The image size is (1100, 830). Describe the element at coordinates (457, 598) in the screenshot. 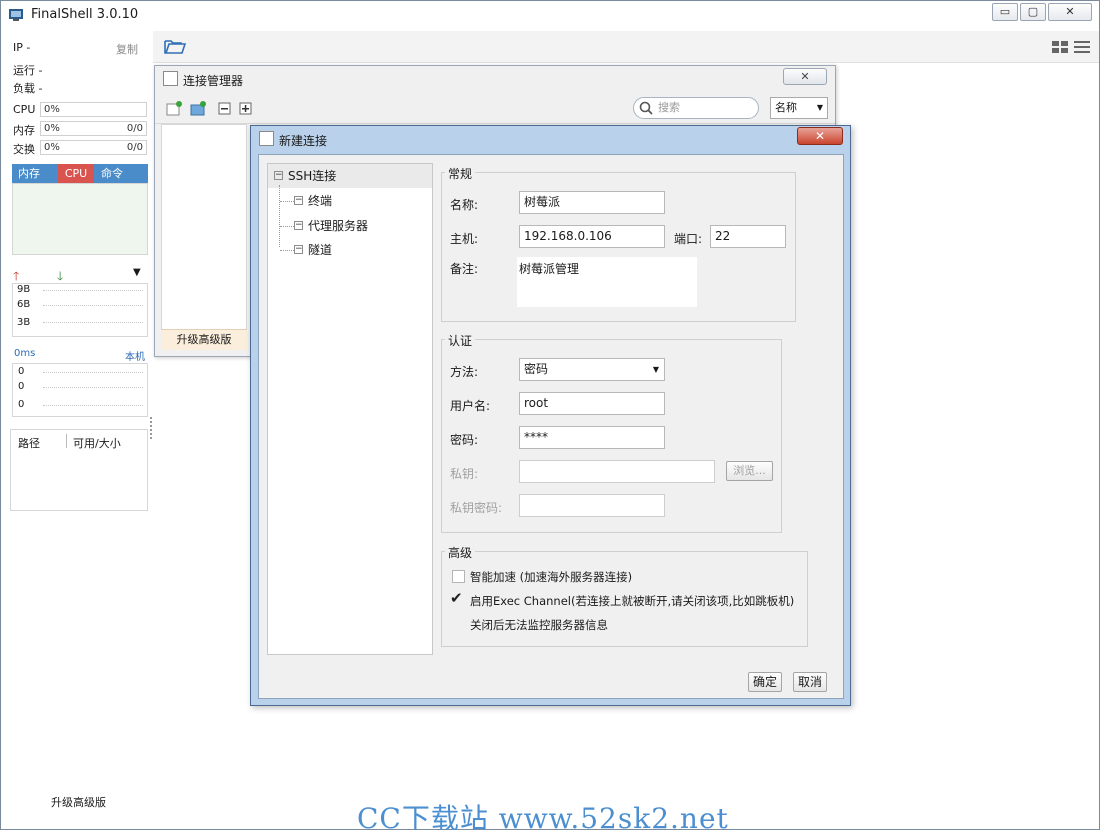

I see `checkmark-icon: ✔` at that location.